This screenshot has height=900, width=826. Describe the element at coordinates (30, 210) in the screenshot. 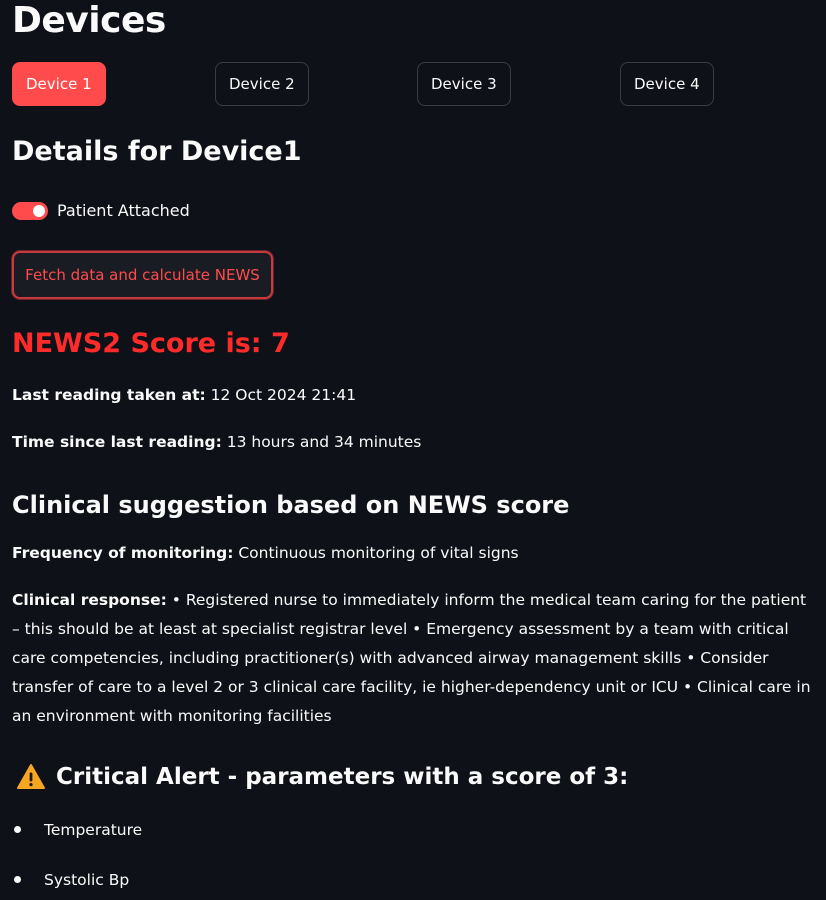

I see `patient-attached-toggle` at that location.